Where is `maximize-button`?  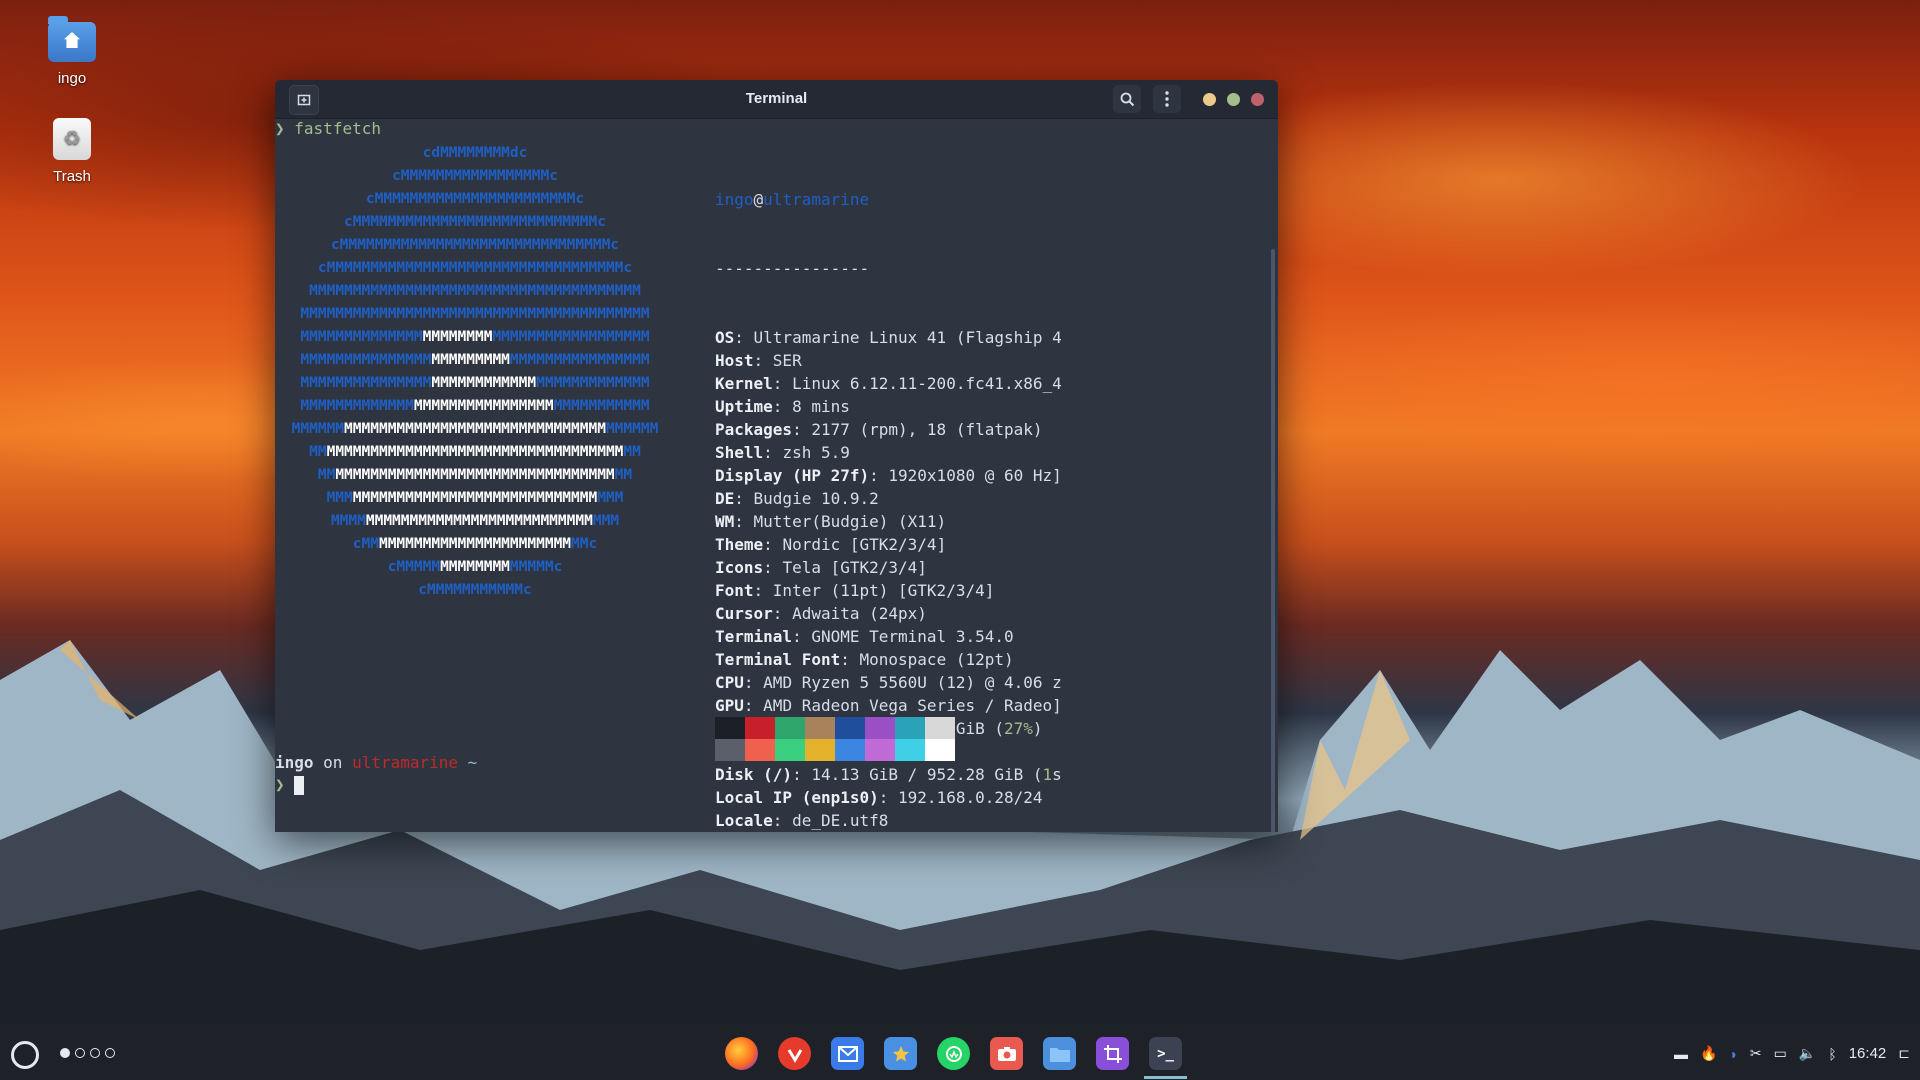 maximize-button is located at coordinates (1233, 99).